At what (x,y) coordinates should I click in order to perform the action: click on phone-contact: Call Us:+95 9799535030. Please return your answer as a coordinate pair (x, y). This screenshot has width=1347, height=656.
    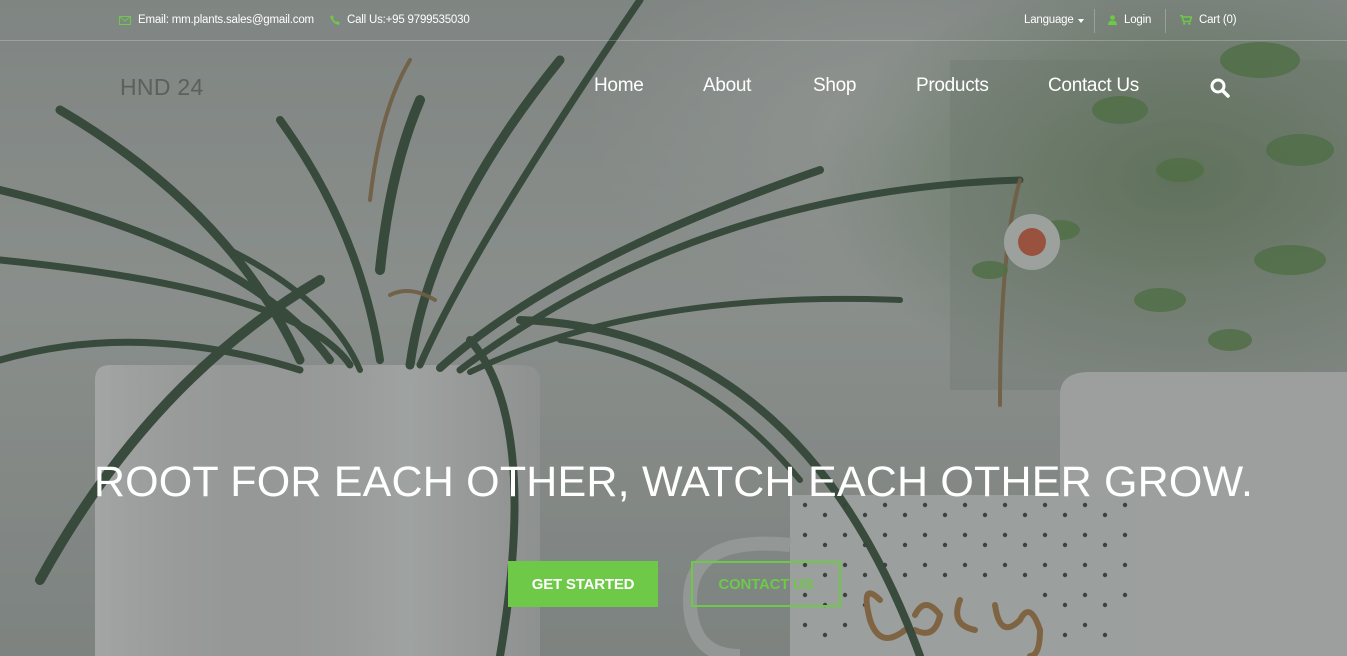
    Looking at the image, I should click on (400, 20).